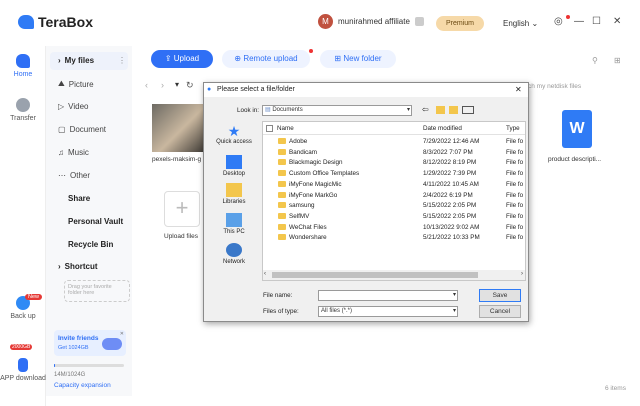 The width and height of the screenshot is (640, 406). Describe the element at coordinates (90, 343) in the screenshot. I see `invite-friends-banner: Invite friends Get 1024GB ✕` at that location.